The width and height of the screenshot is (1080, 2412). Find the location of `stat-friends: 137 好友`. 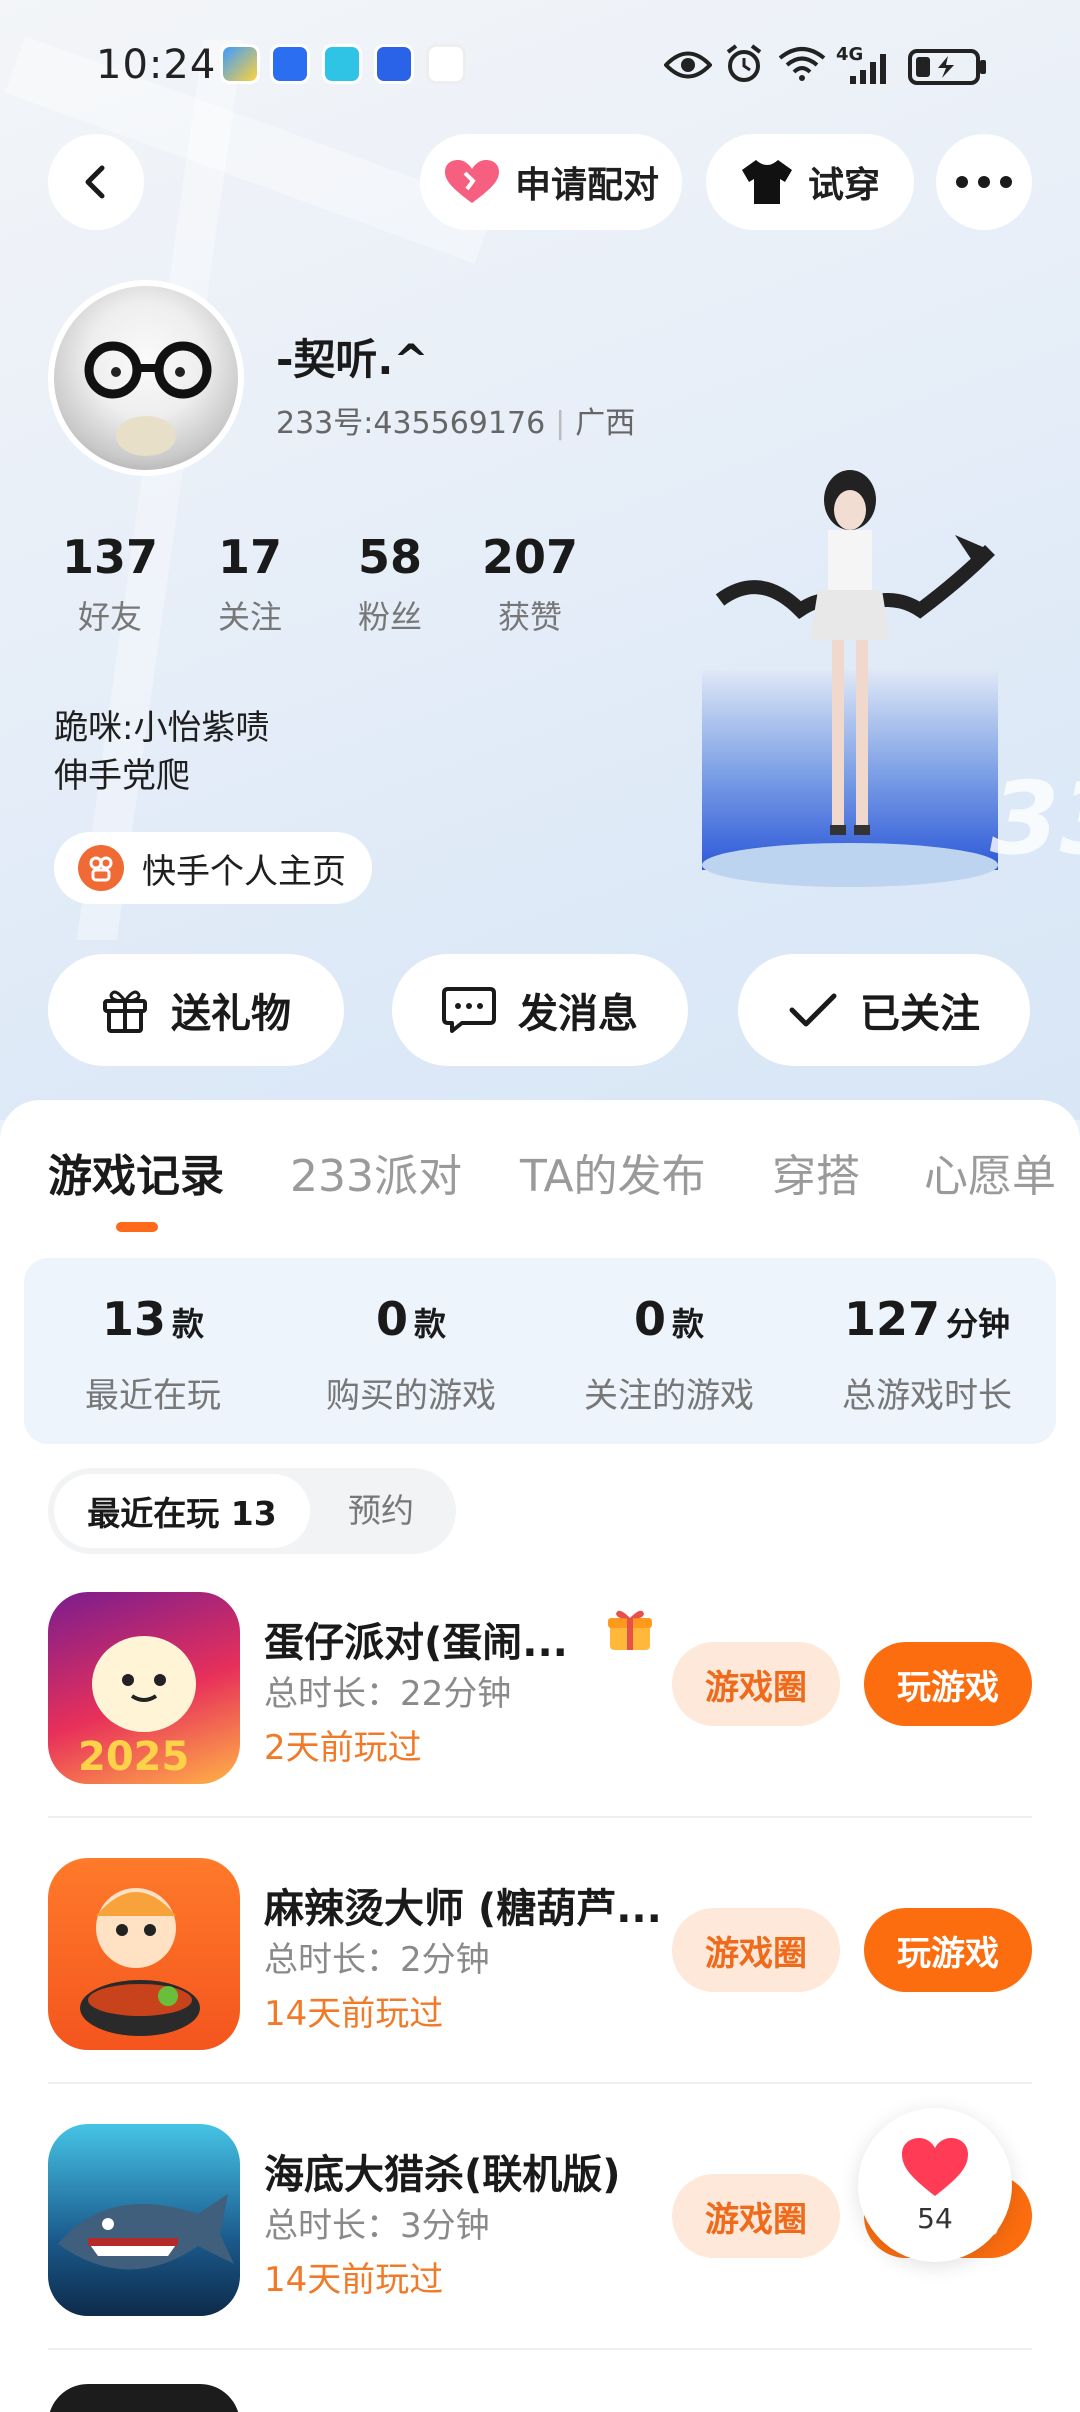

stat-friends: 137 好友 is located at coordinates (110, 590).